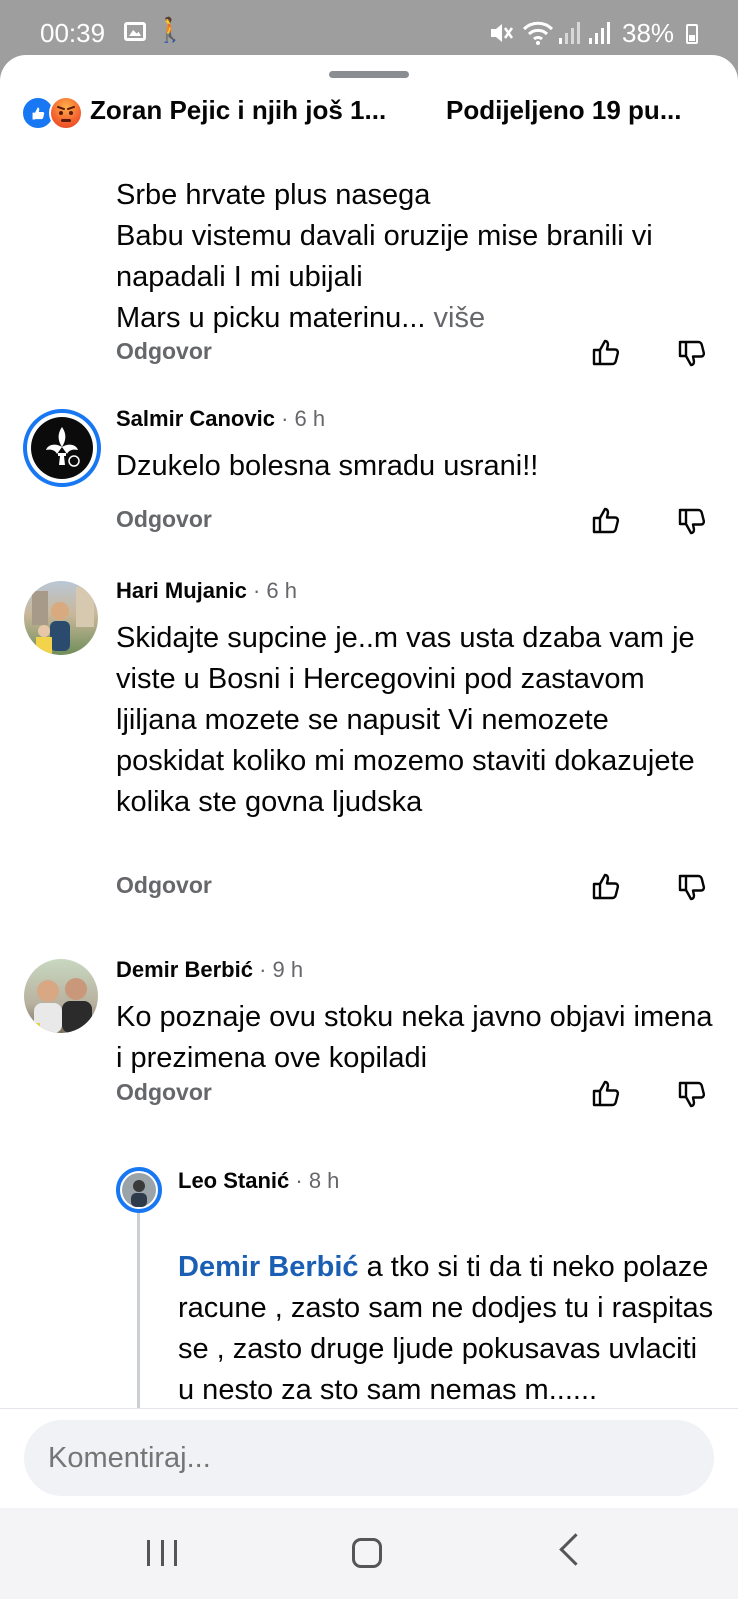  Describe the element at coordinates (460, 318) in the screenshot. I see `see-more-link: više` at that location.